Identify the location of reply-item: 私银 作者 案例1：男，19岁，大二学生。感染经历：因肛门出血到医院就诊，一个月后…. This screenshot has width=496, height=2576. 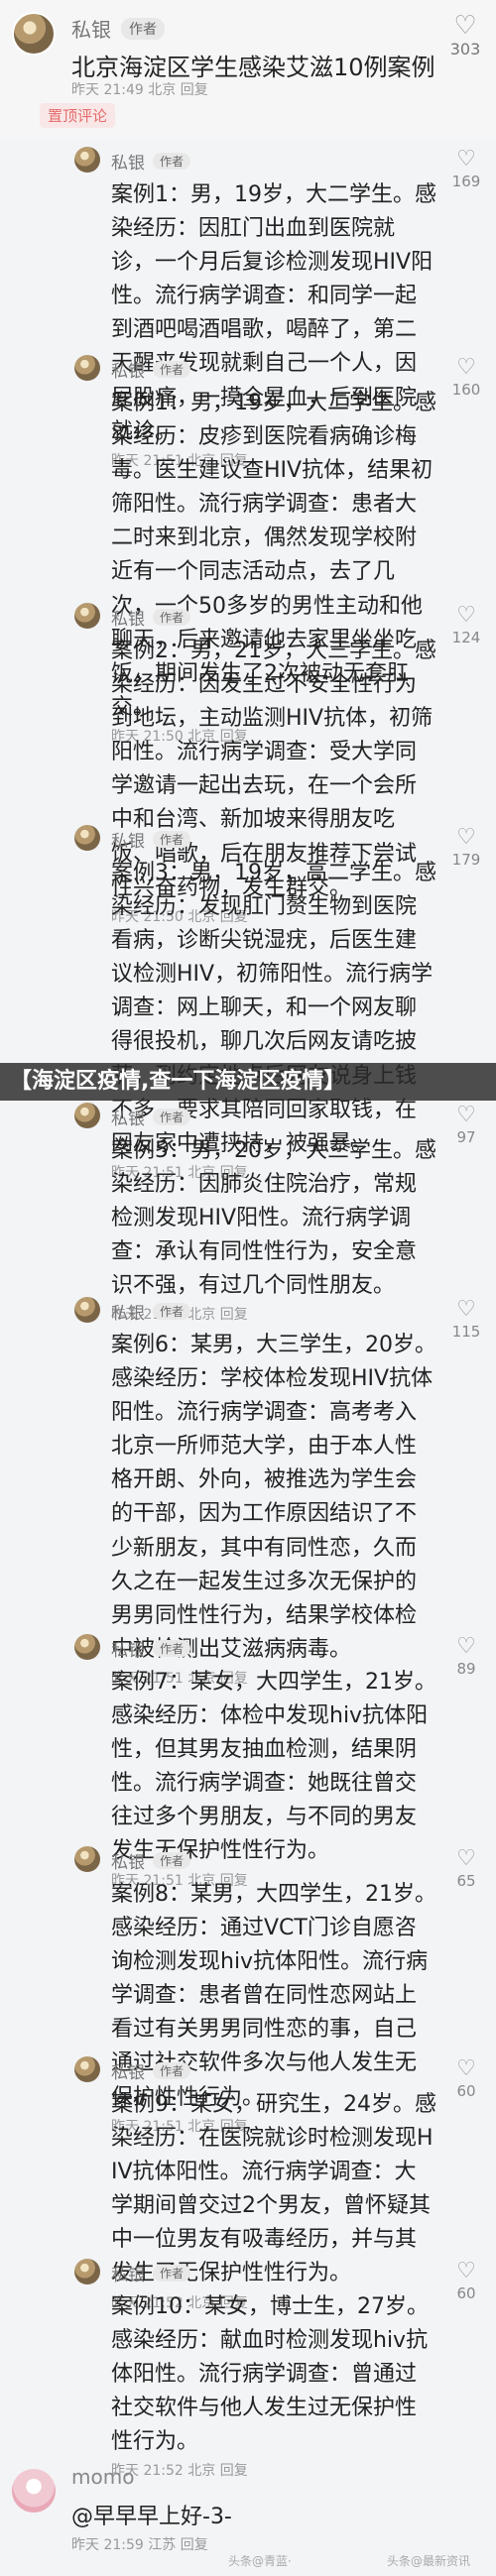
(248, 308).